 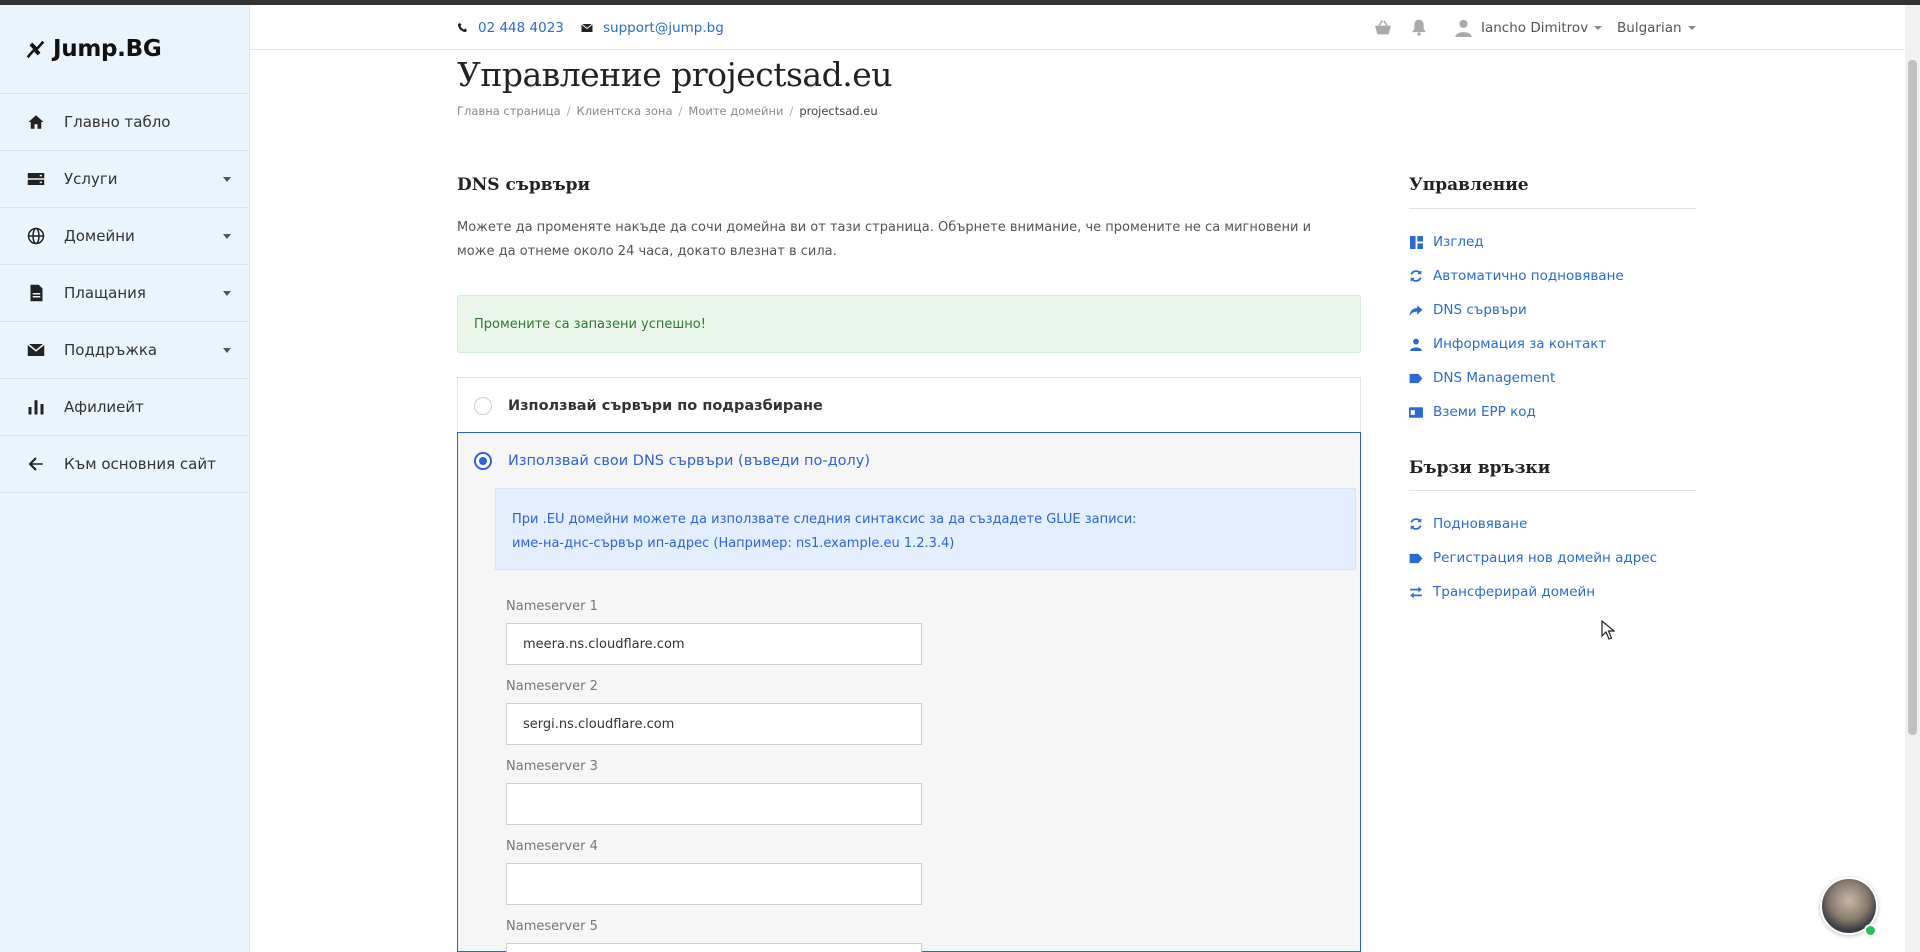 I want to click on breadcrumb-current: projectsad.eu, so click(x=838, y=111).